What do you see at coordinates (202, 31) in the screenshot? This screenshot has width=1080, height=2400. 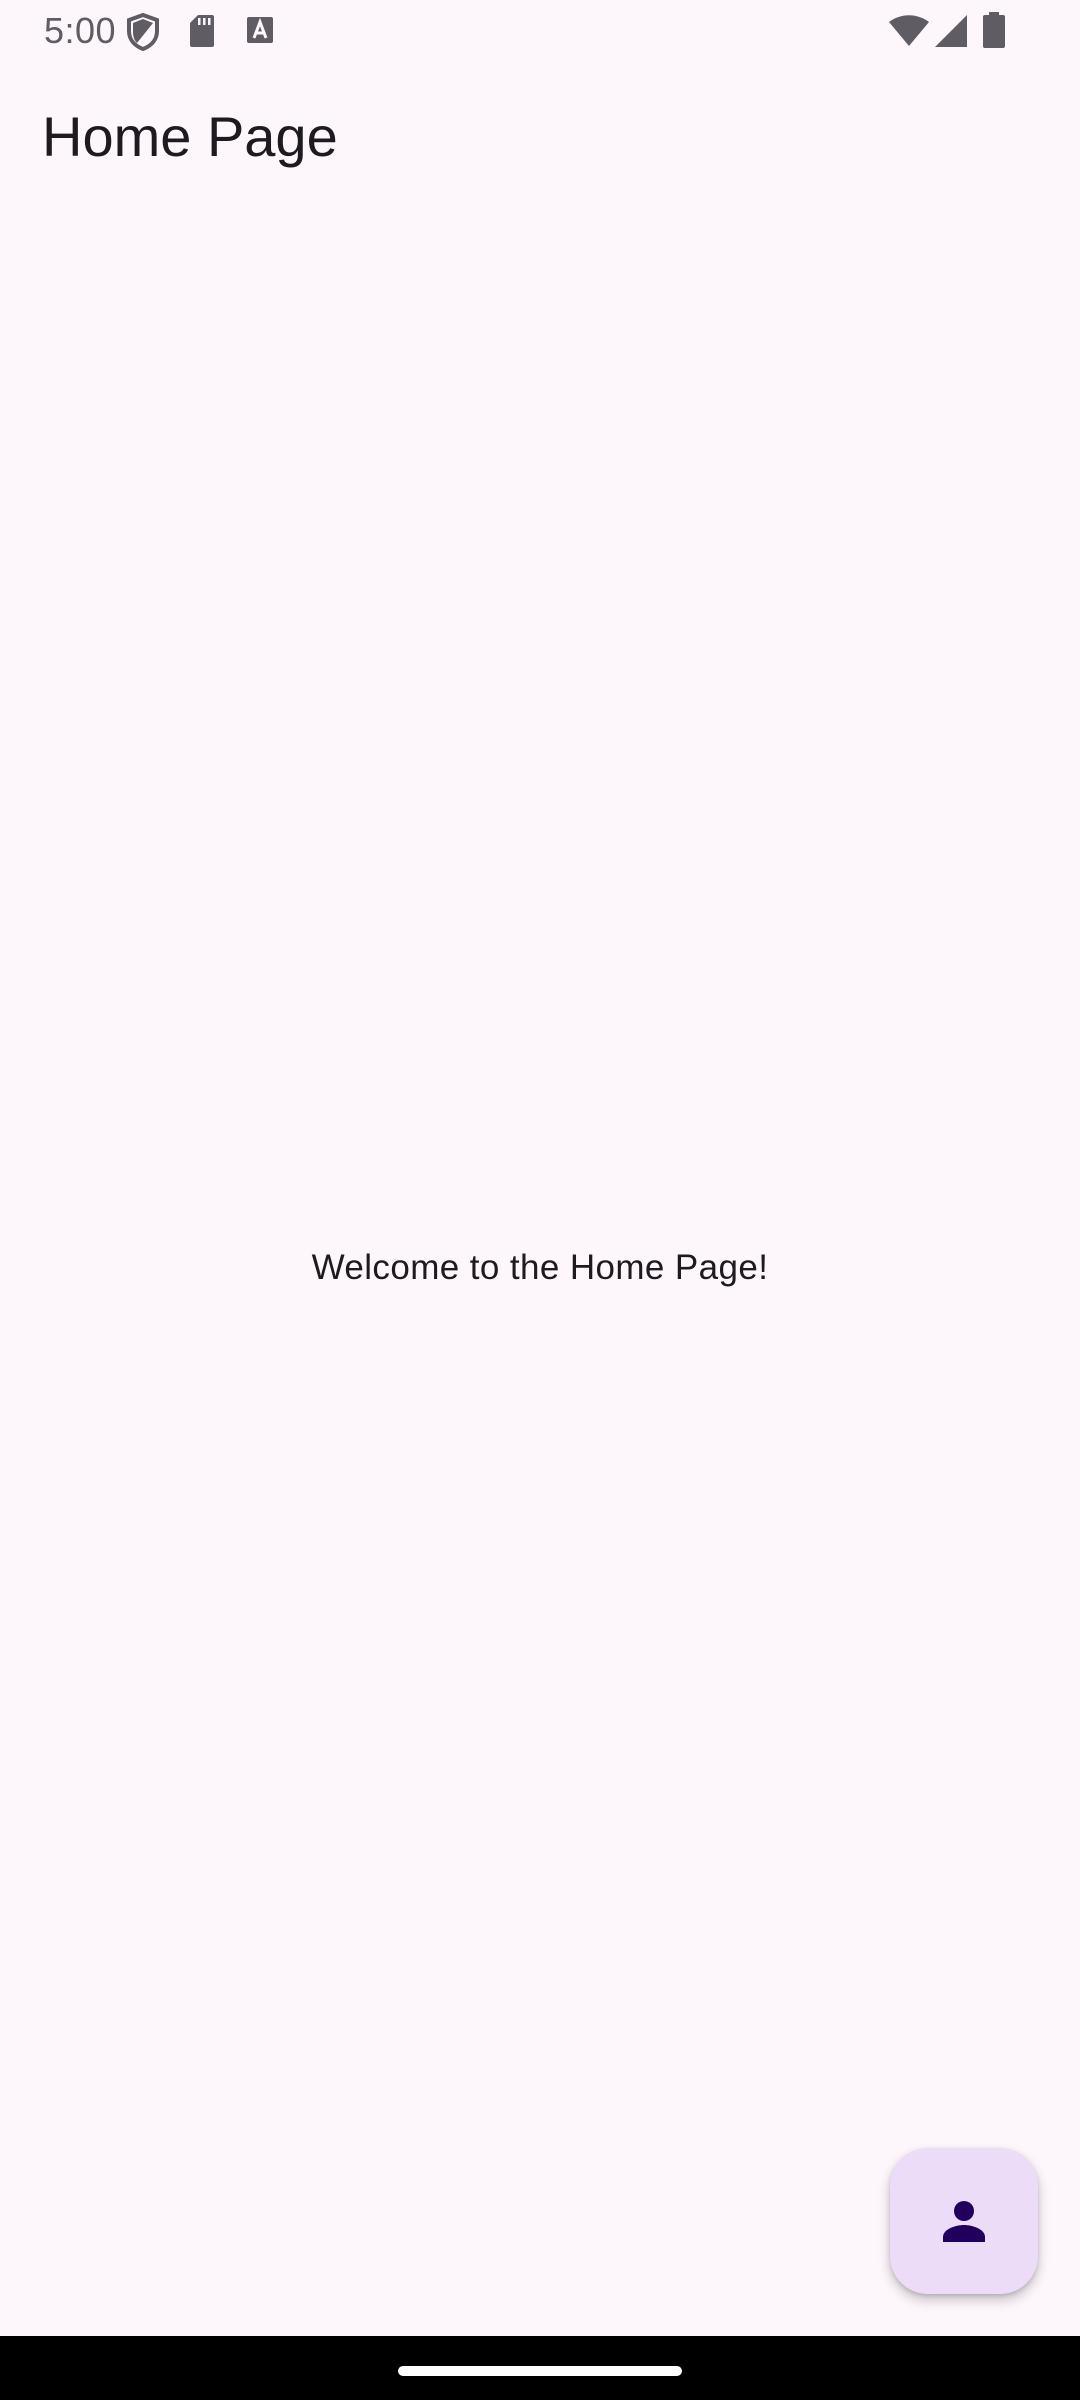 I see `sd-card-icon` at bounding box center [202, 31].